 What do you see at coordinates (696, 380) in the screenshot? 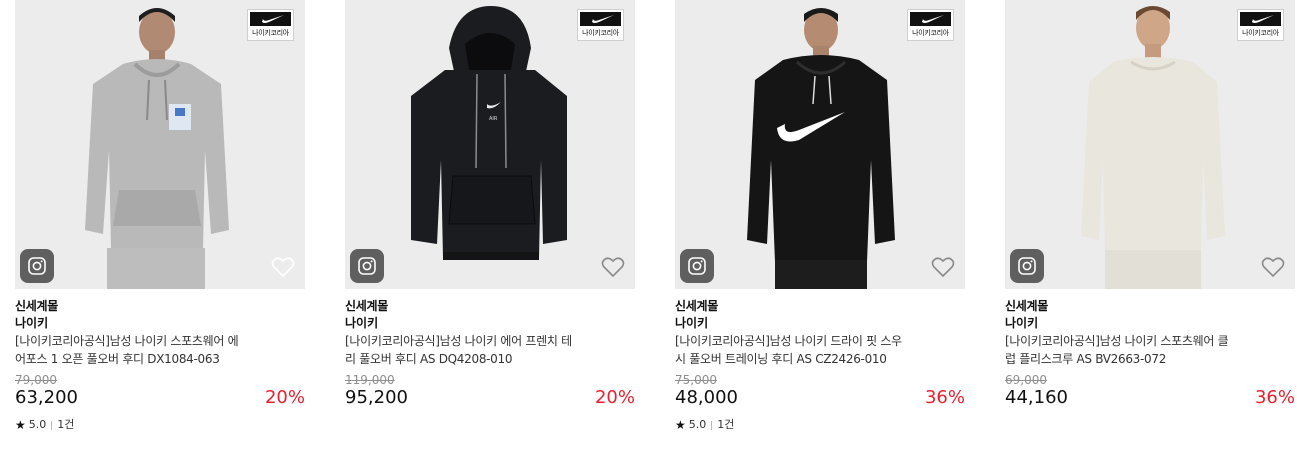
I see `original-price: 75,000` at bounding box center [696, 380].